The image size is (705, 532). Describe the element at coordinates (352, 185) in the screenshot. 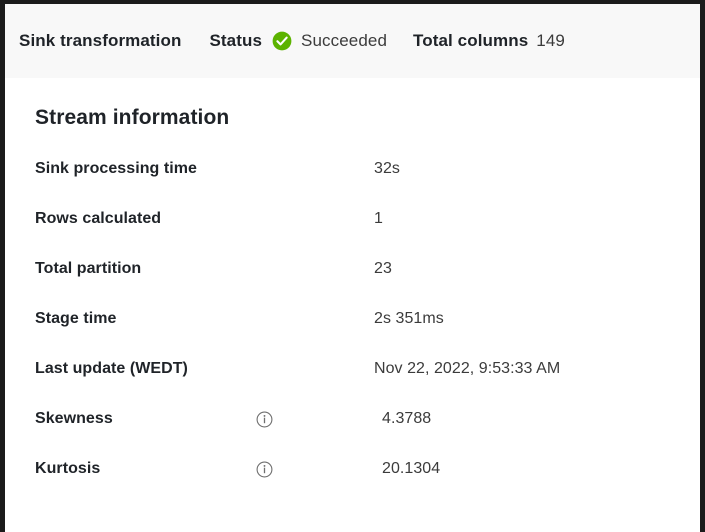

I see `info-row: Sink processing time 32s` at that location.